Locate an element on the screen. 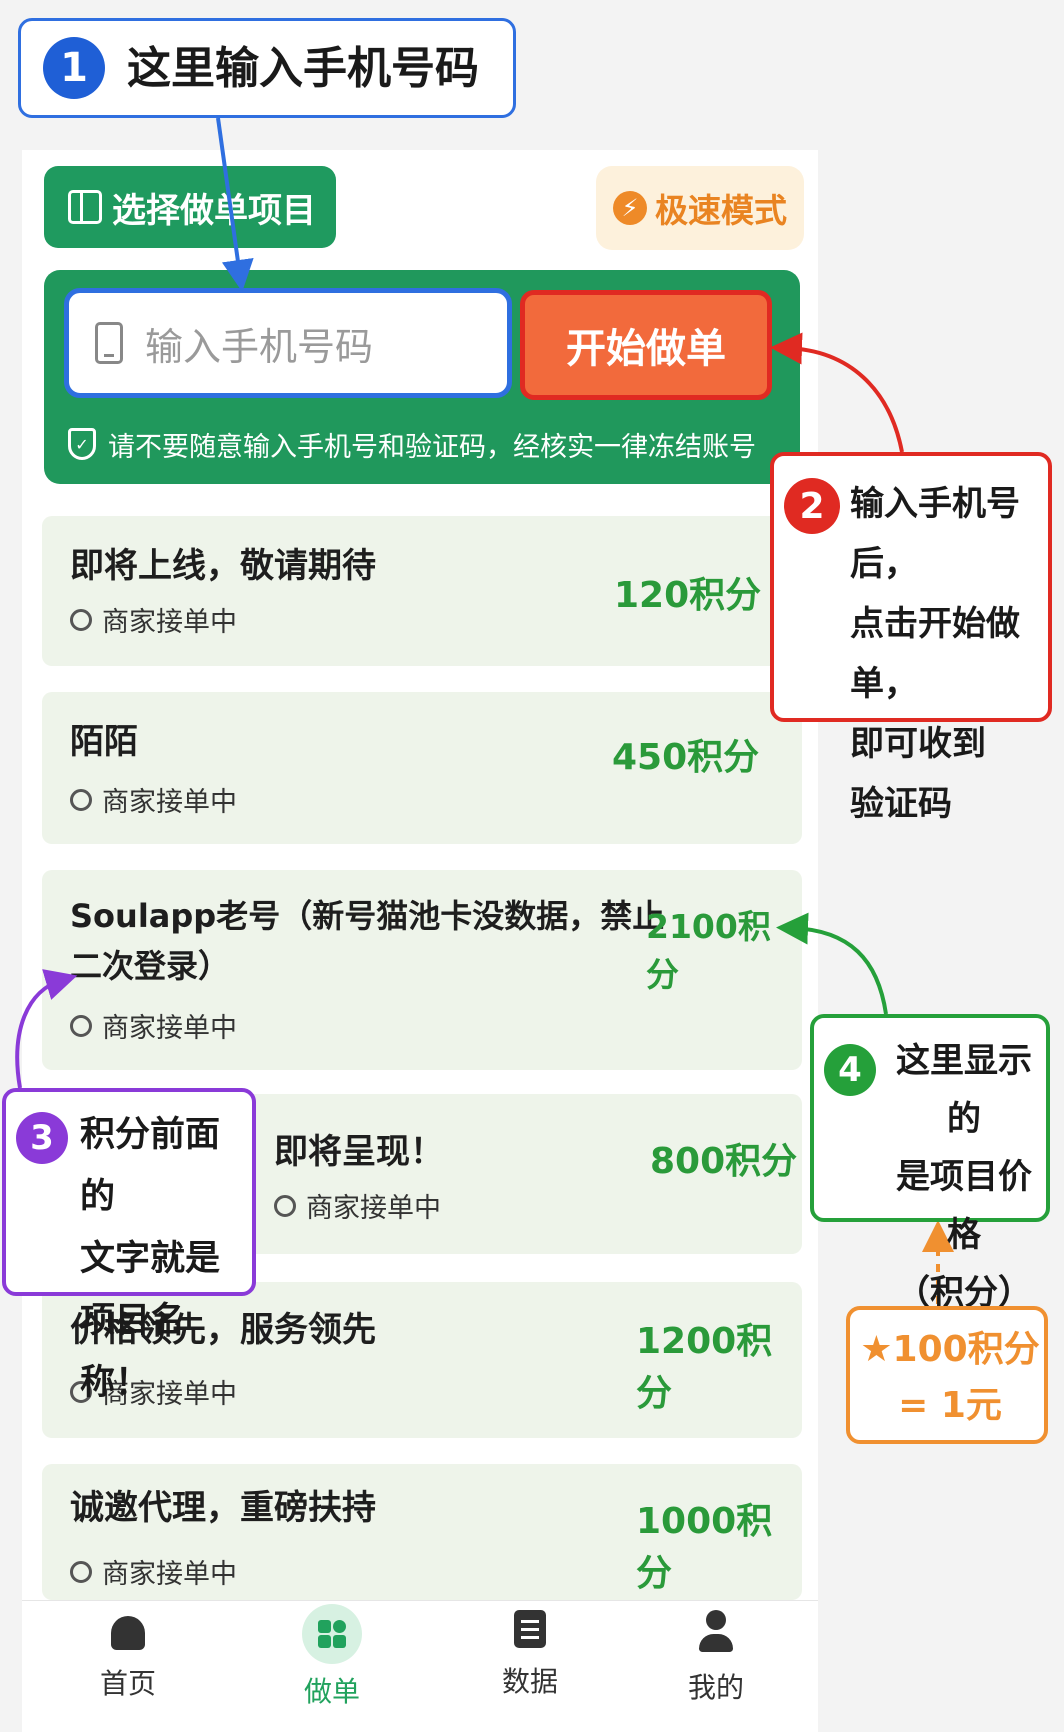 The width and height of the screenshot is (1064, 1732). callout-text: 这里显示的 是项目价格 （积分） is located at coordinates (964, 1177).